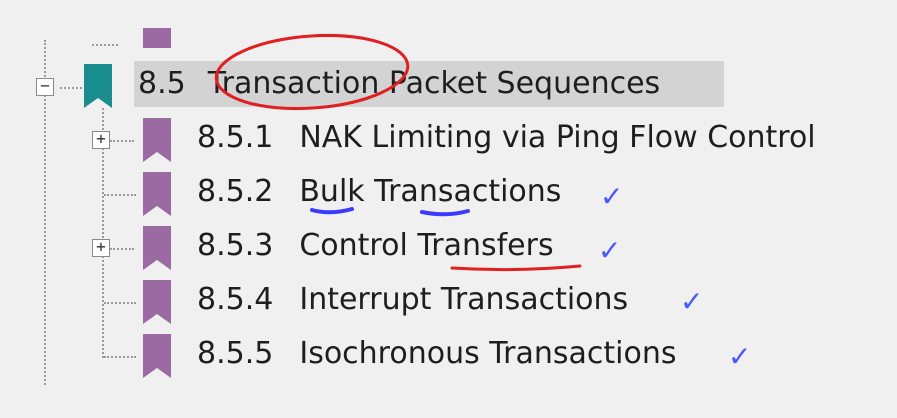 This screenshot has height=418, width=897. I want to click on tree-item-8-5: 8.5 Transaction Packet Sequences, so click(399, 84).